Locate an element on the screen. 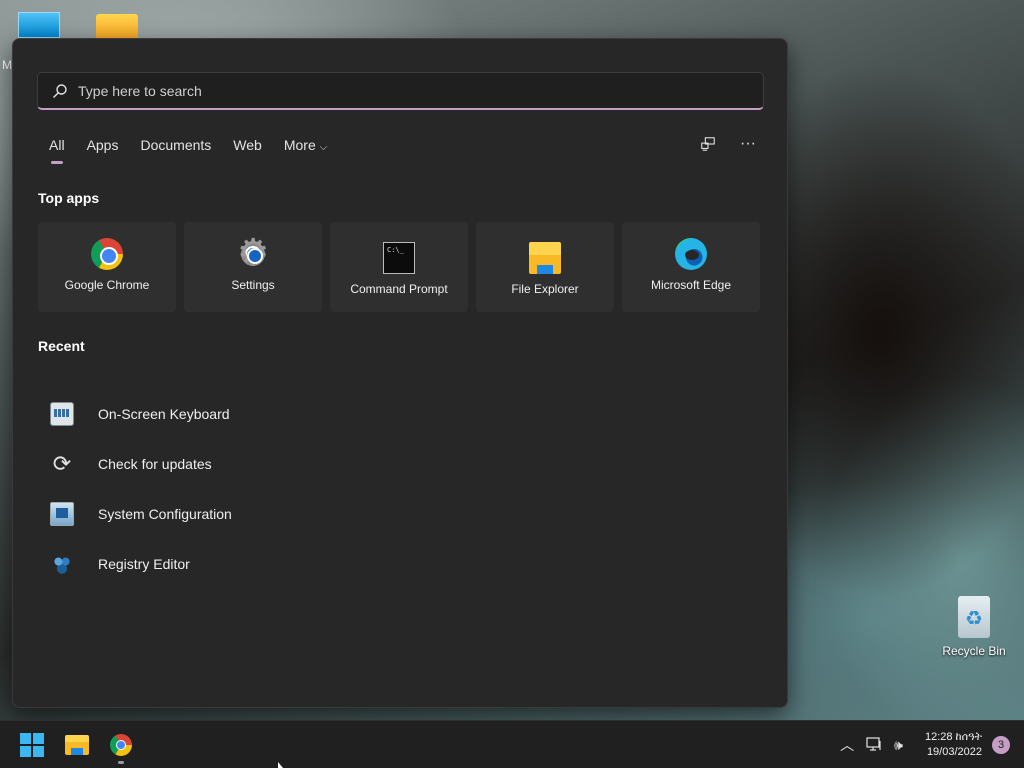 The image size is (1024, 768). taskbar: ︿ 🕪 12:28 ከሰዓት 19/03/2022 3 is located at coordinates (512, 744).